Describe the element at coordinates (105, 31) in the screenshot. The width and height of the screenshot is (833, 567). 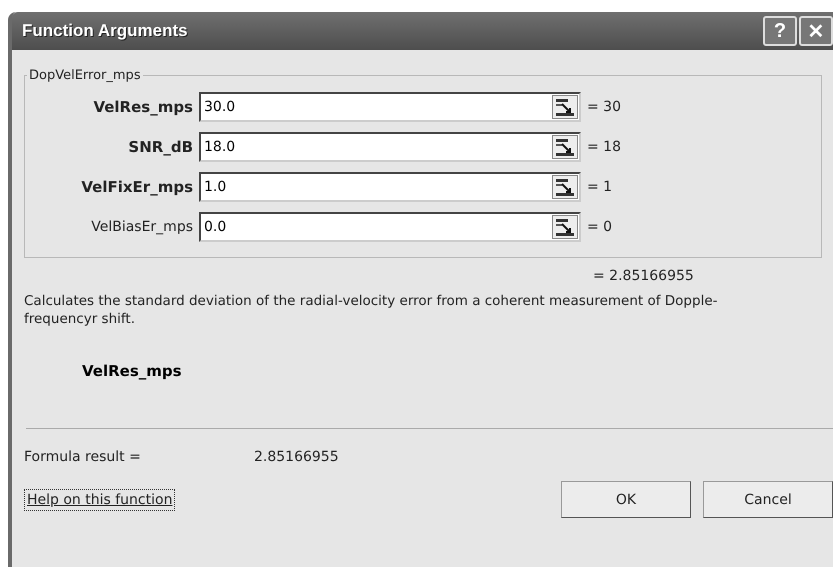
I see `window-title: Function Arguments` at that location.